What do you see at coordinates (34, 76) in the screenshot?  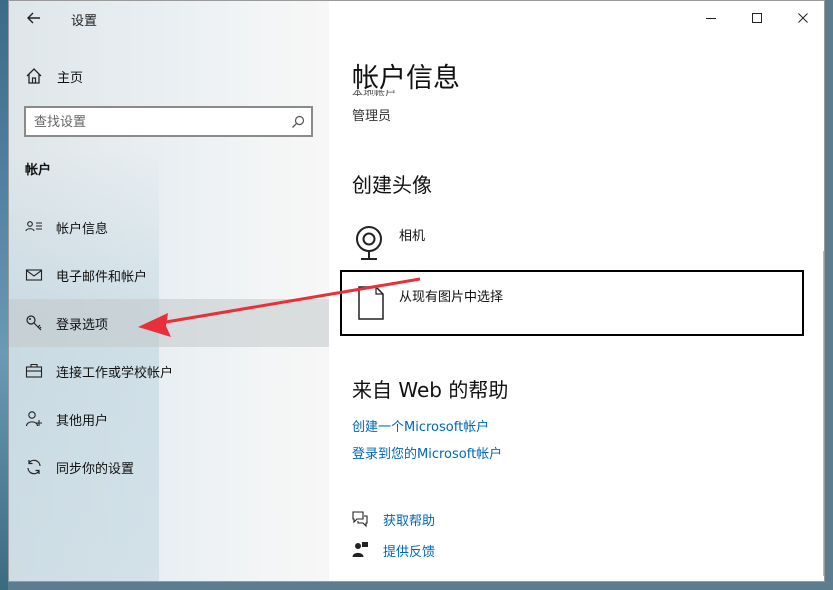 I see `home-icon` at bounding box center [34, 76].